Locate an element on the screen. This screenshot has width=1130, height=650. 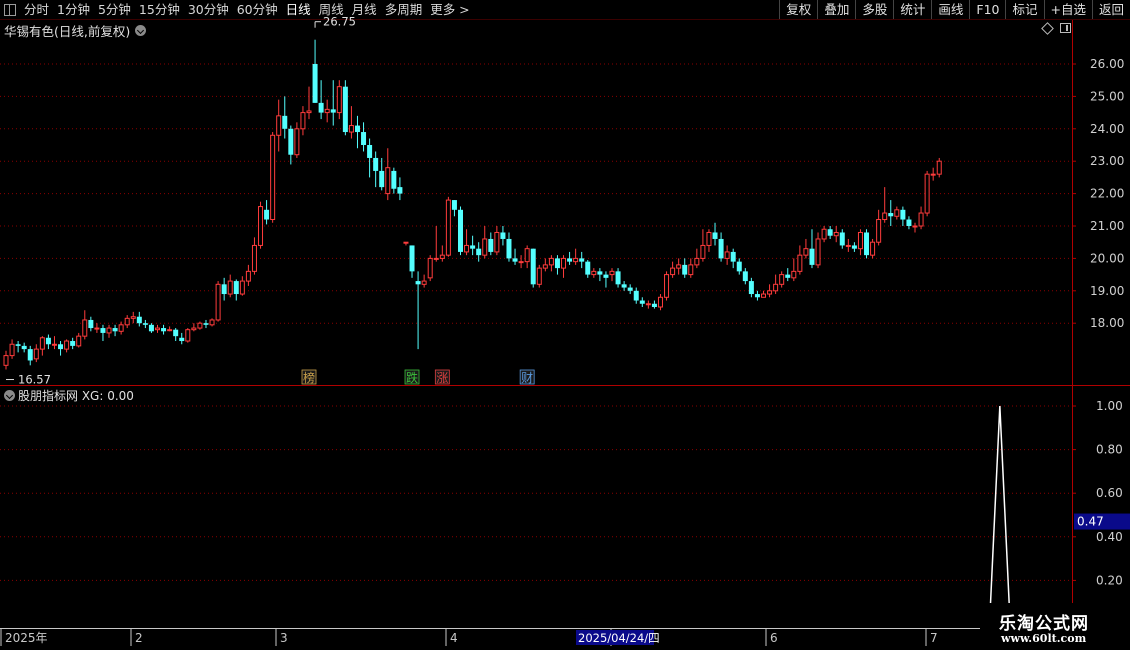
low-price-label: 16.57 is located at coordinates (34, 380).